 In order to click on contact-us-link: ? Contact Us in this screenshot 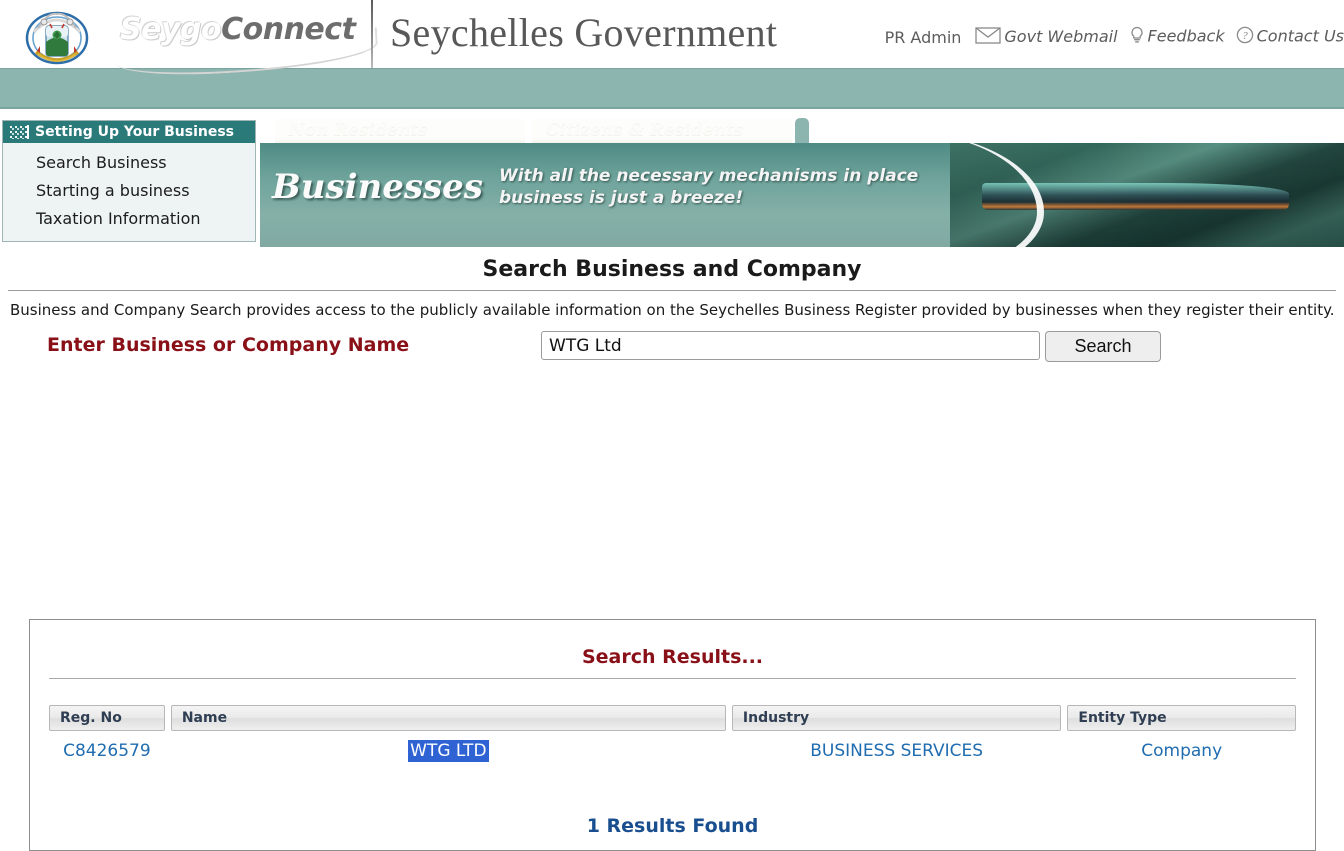, I will do `click(1290, 37)`.